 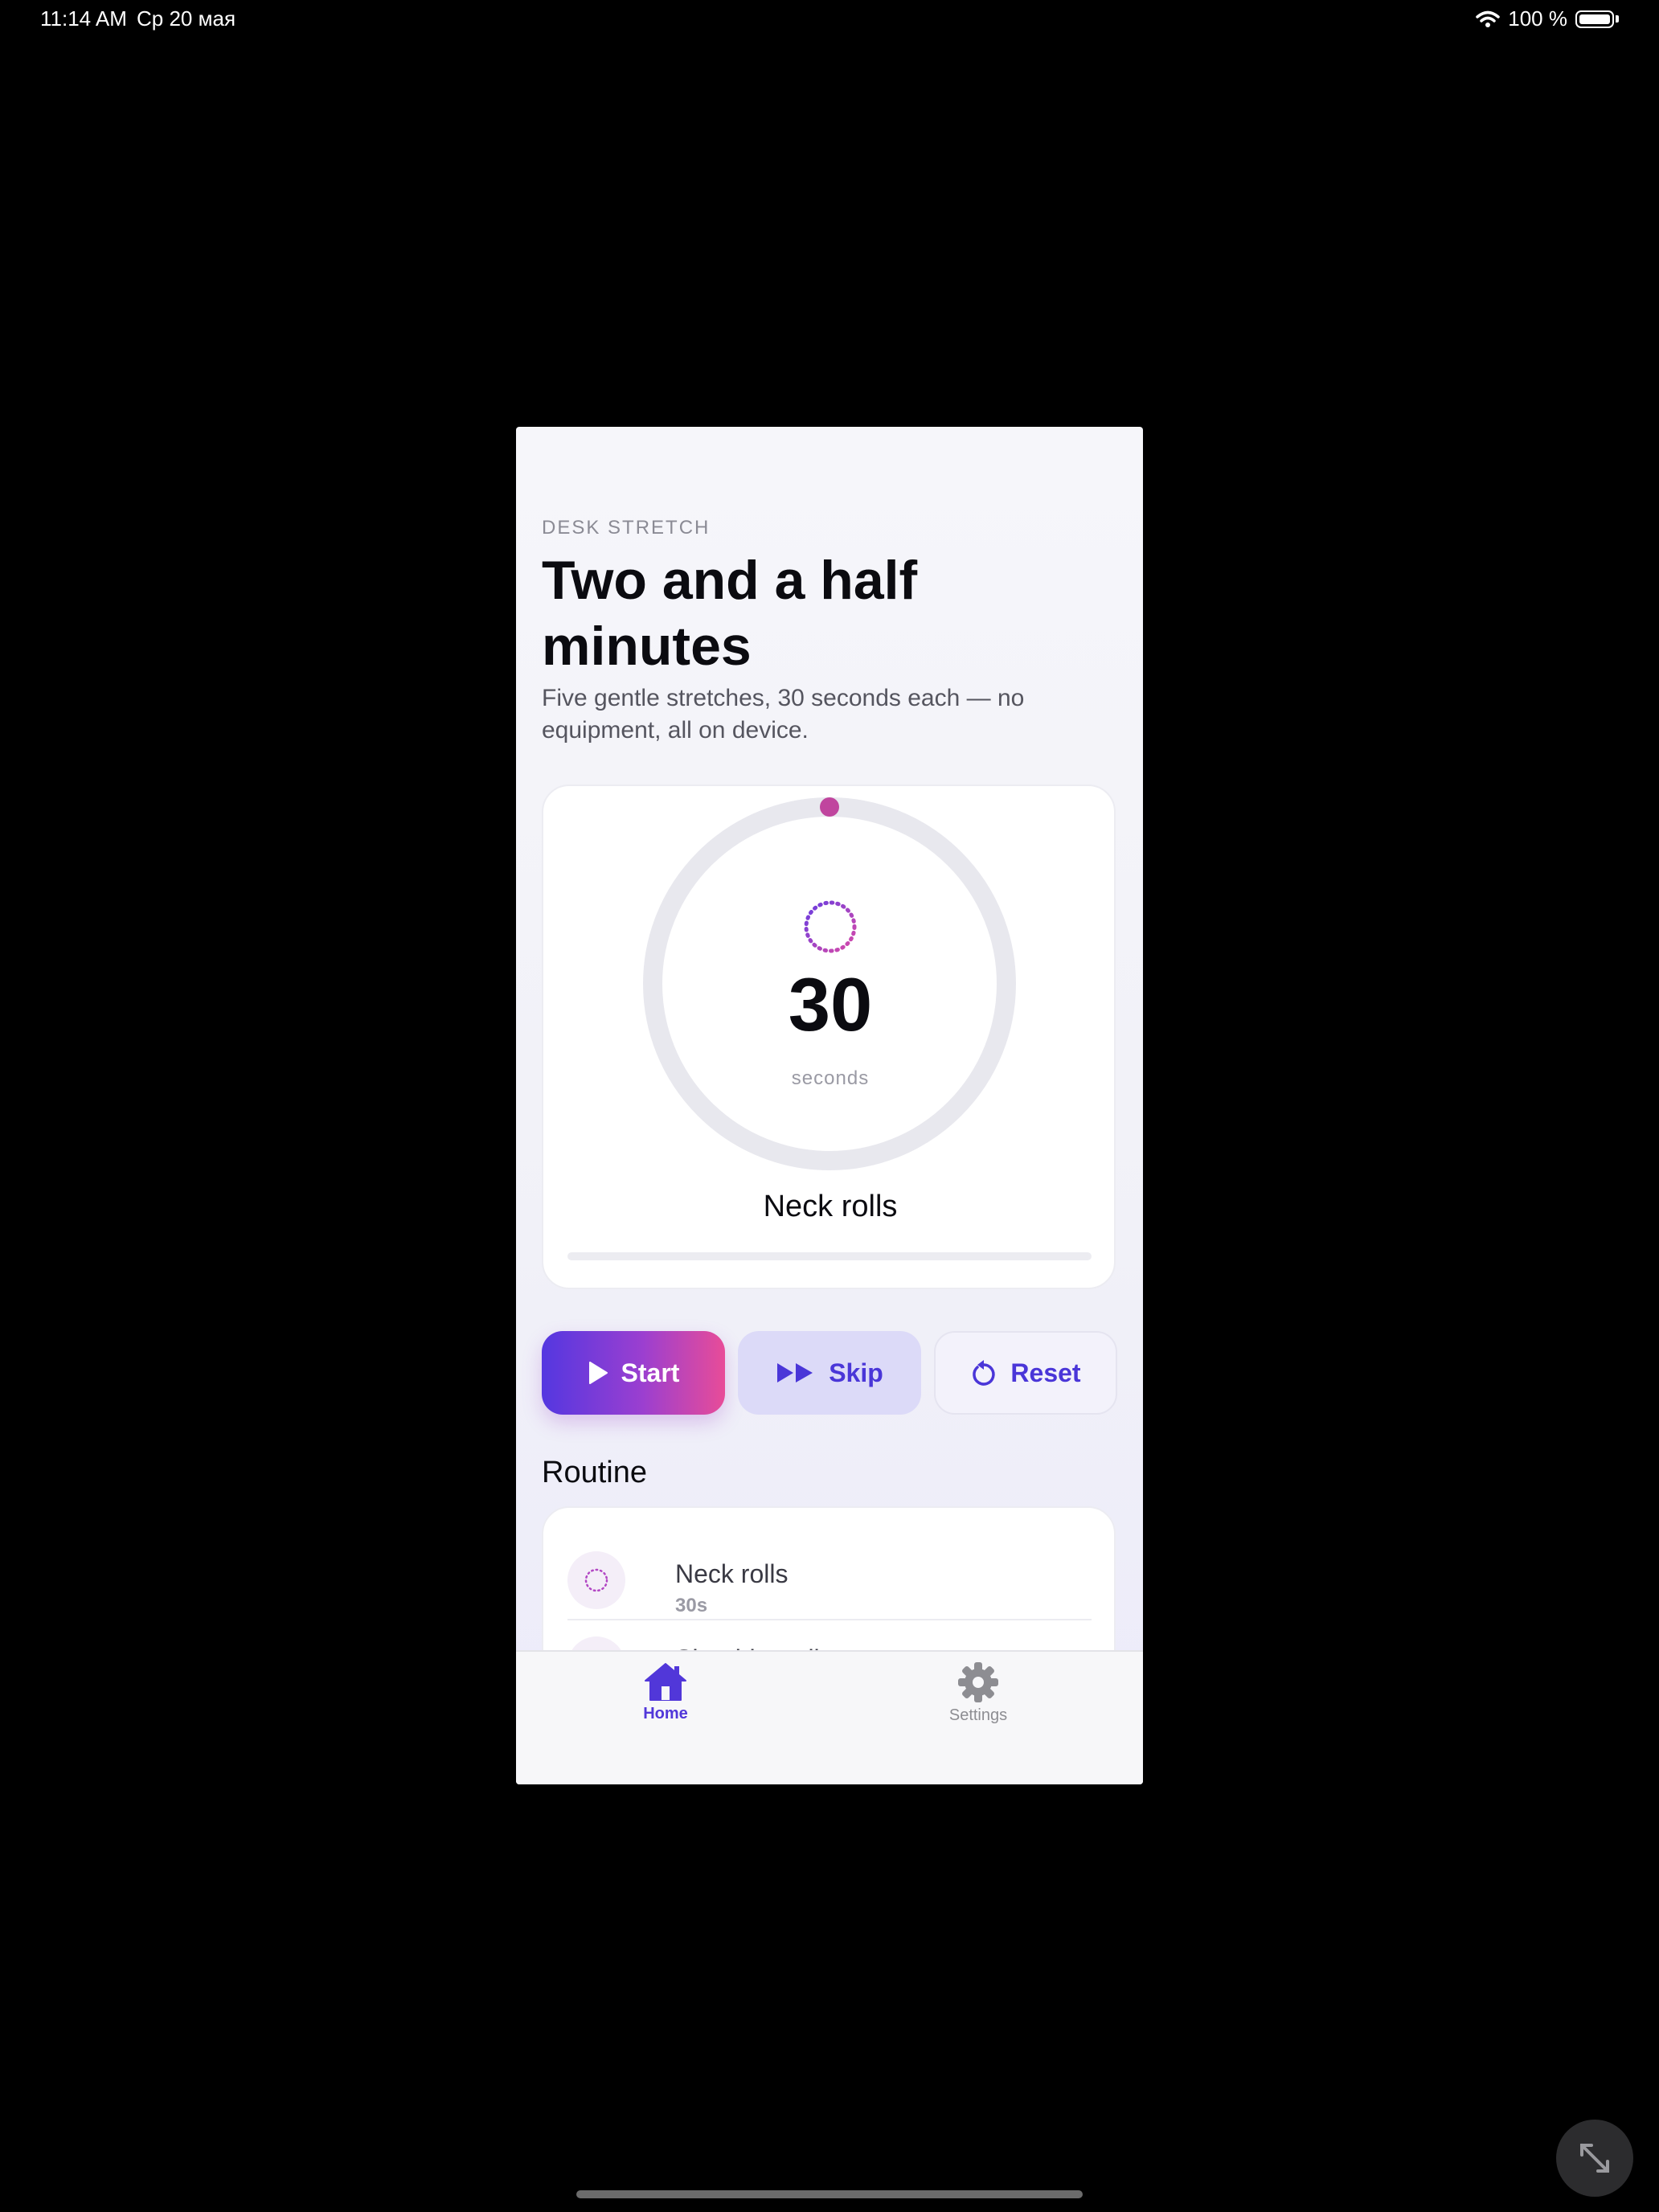 I want to click on battery-tip, so click(x=1617, y=19).